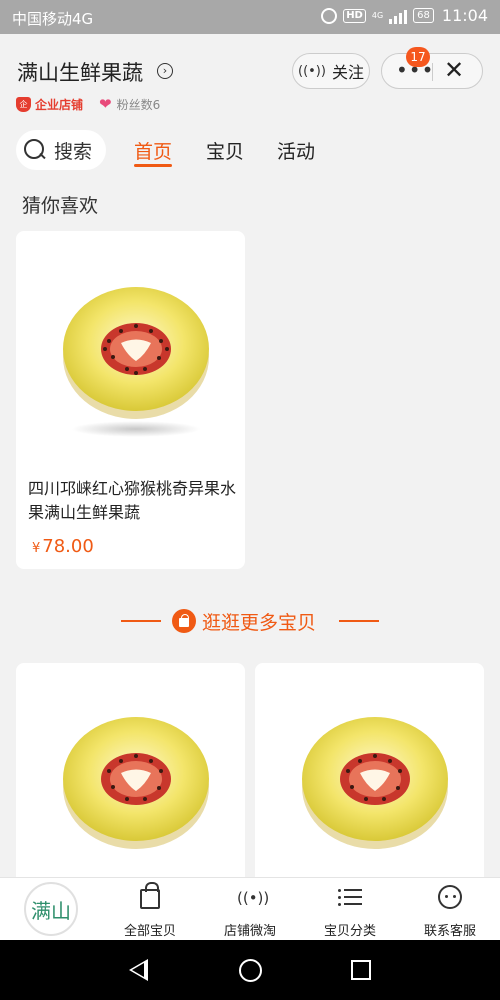 The height and width of the screenshot is (1000, 500). I want to click on tab-items: 宝贝, so click(225, 150).